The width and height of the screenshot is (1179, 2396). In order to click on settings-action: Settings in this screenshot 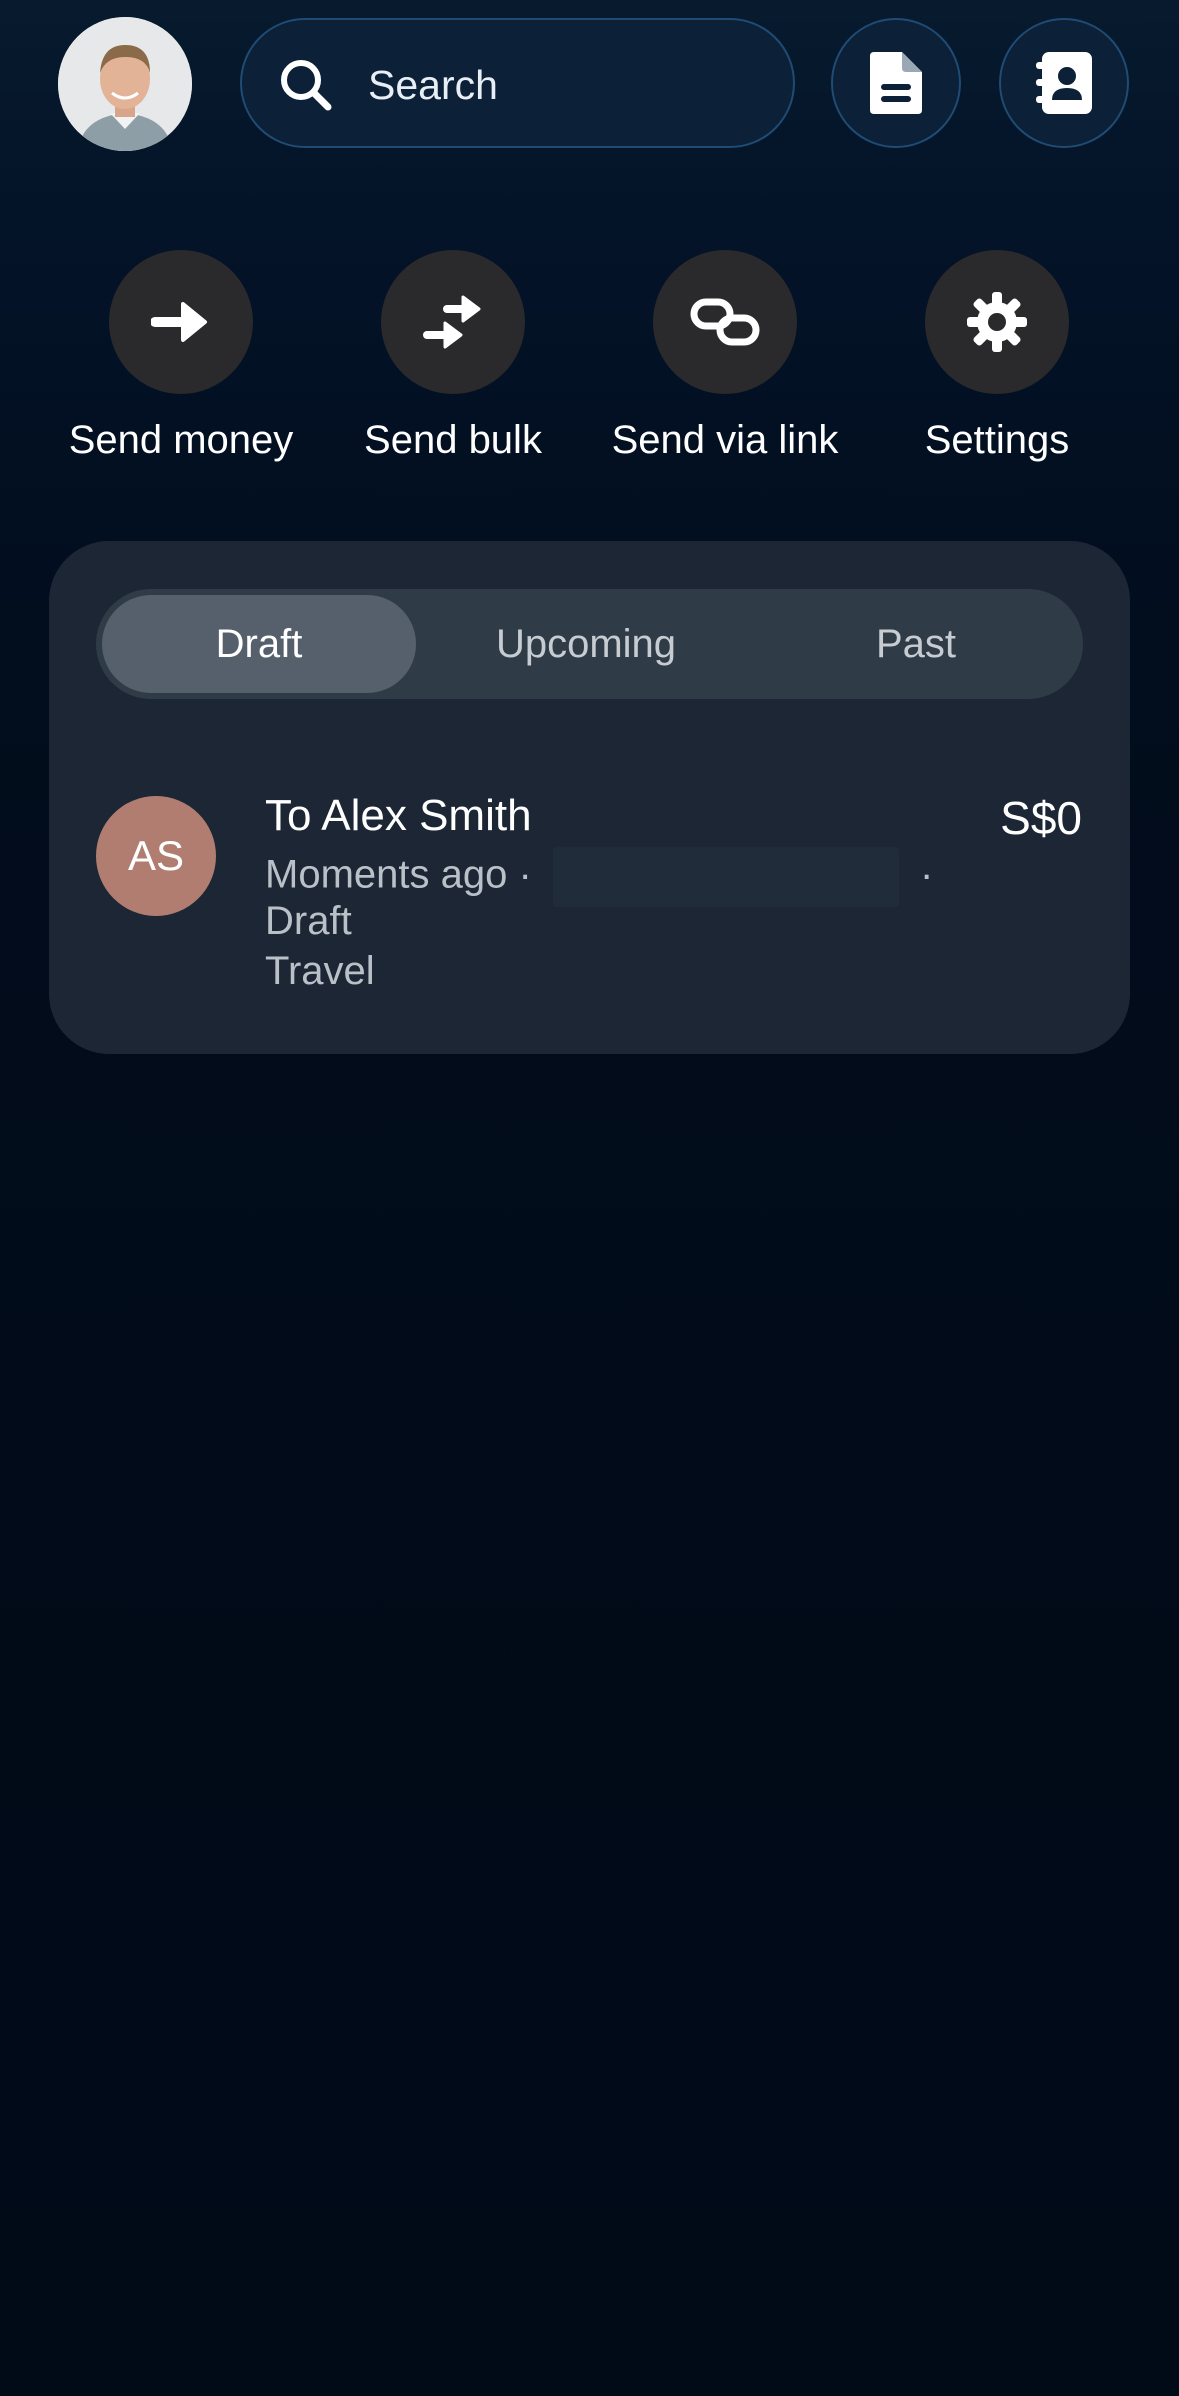, I will do `click(997, 356)`.